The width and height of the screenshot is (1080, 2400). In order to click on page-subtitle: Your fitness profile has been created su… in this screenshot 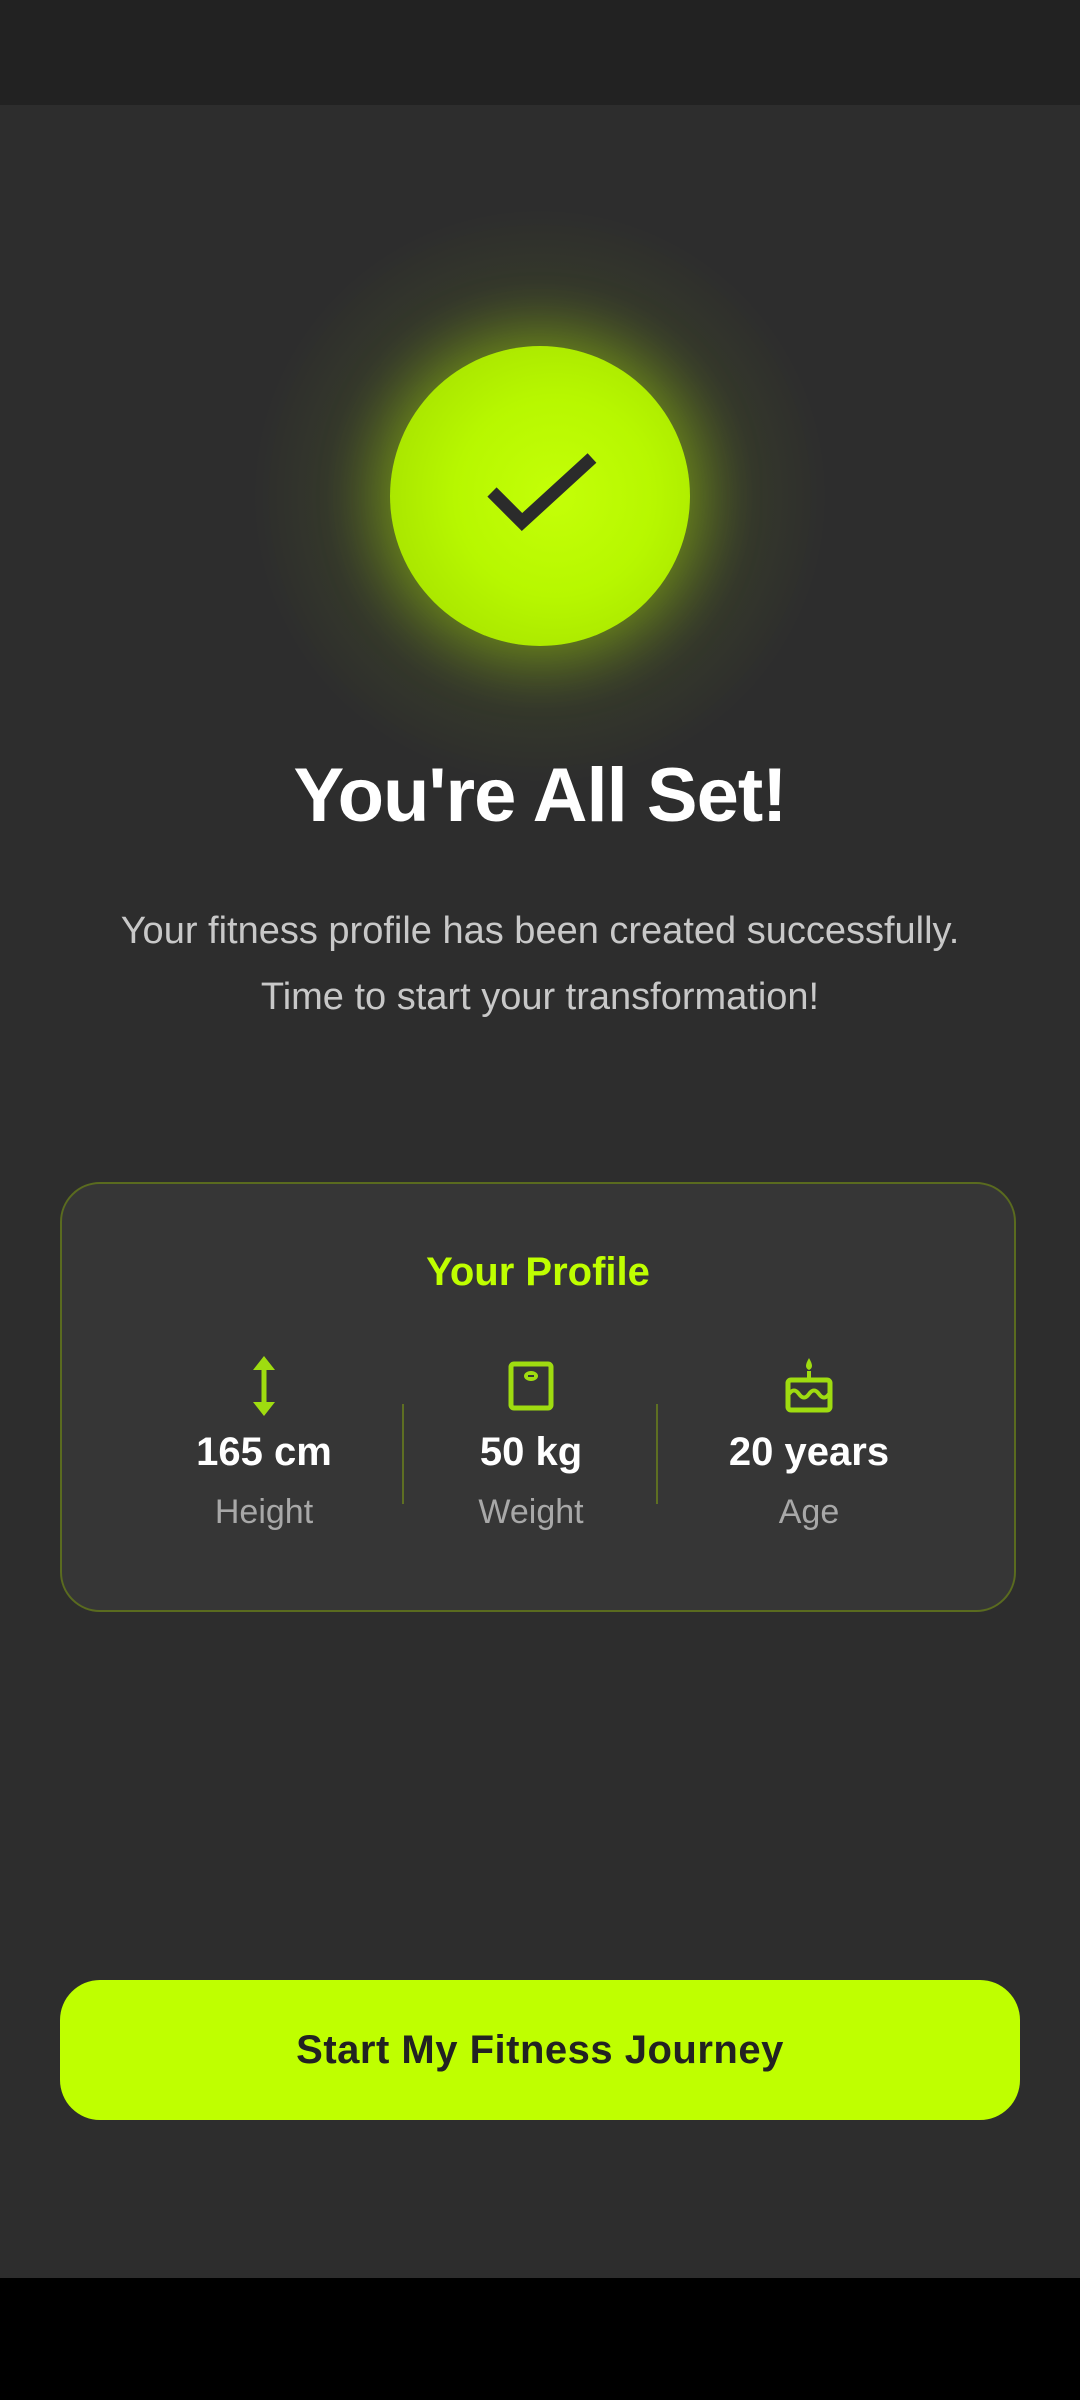, I will do `click(540, 964)`.